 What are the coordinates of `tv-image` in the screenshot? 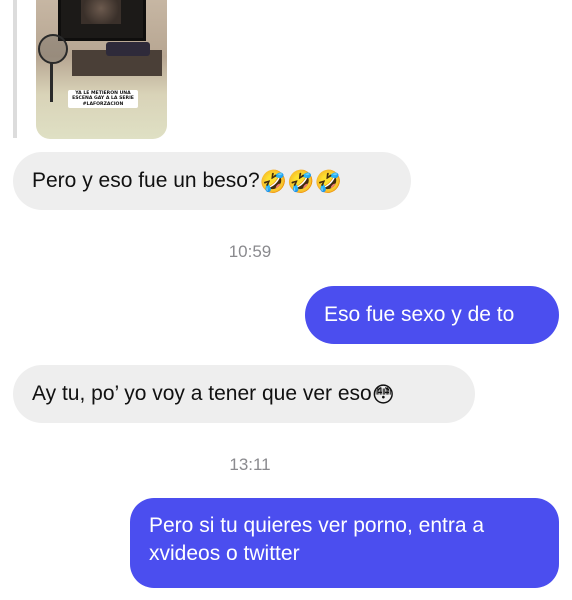 It's located at (102, 20).